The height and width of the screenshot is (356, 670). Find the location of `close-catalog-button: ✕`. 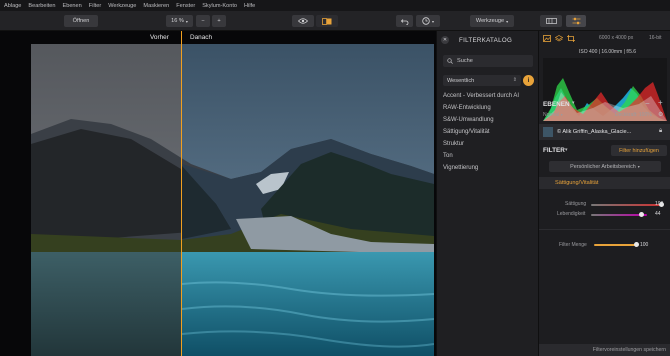

close-catalog-button: ✕ is located at coordinates (445, 40).